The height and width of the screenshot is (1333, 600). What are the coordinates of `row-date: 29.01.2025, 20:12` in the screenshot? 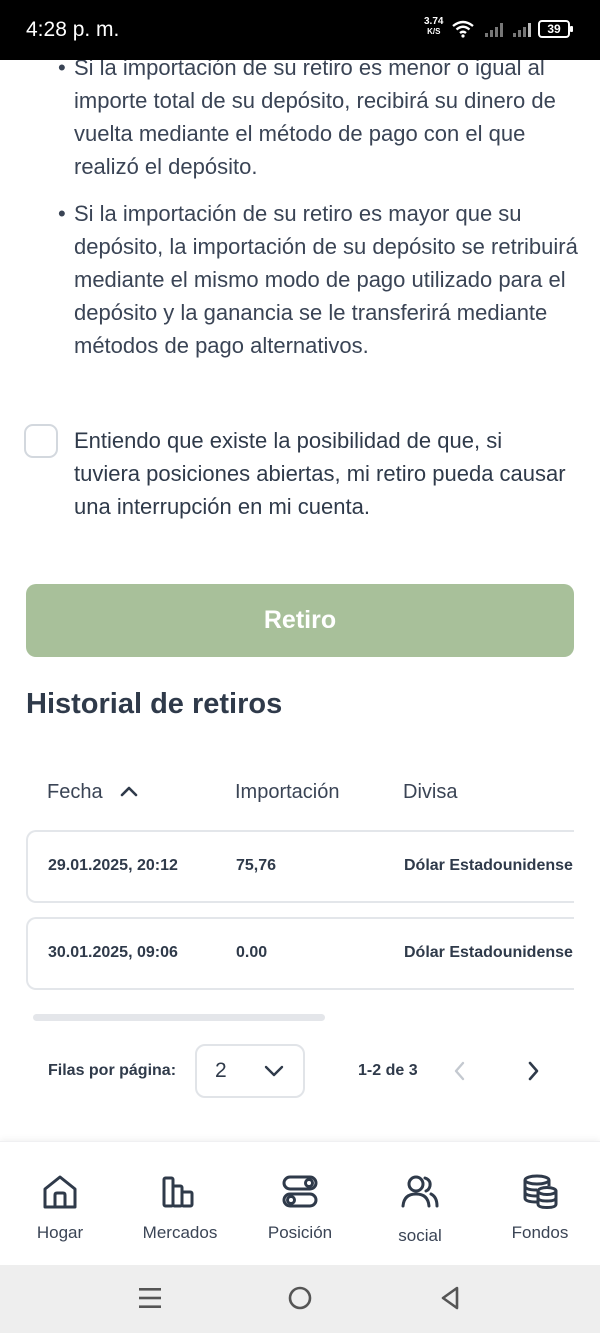 It's located at (113, 865).